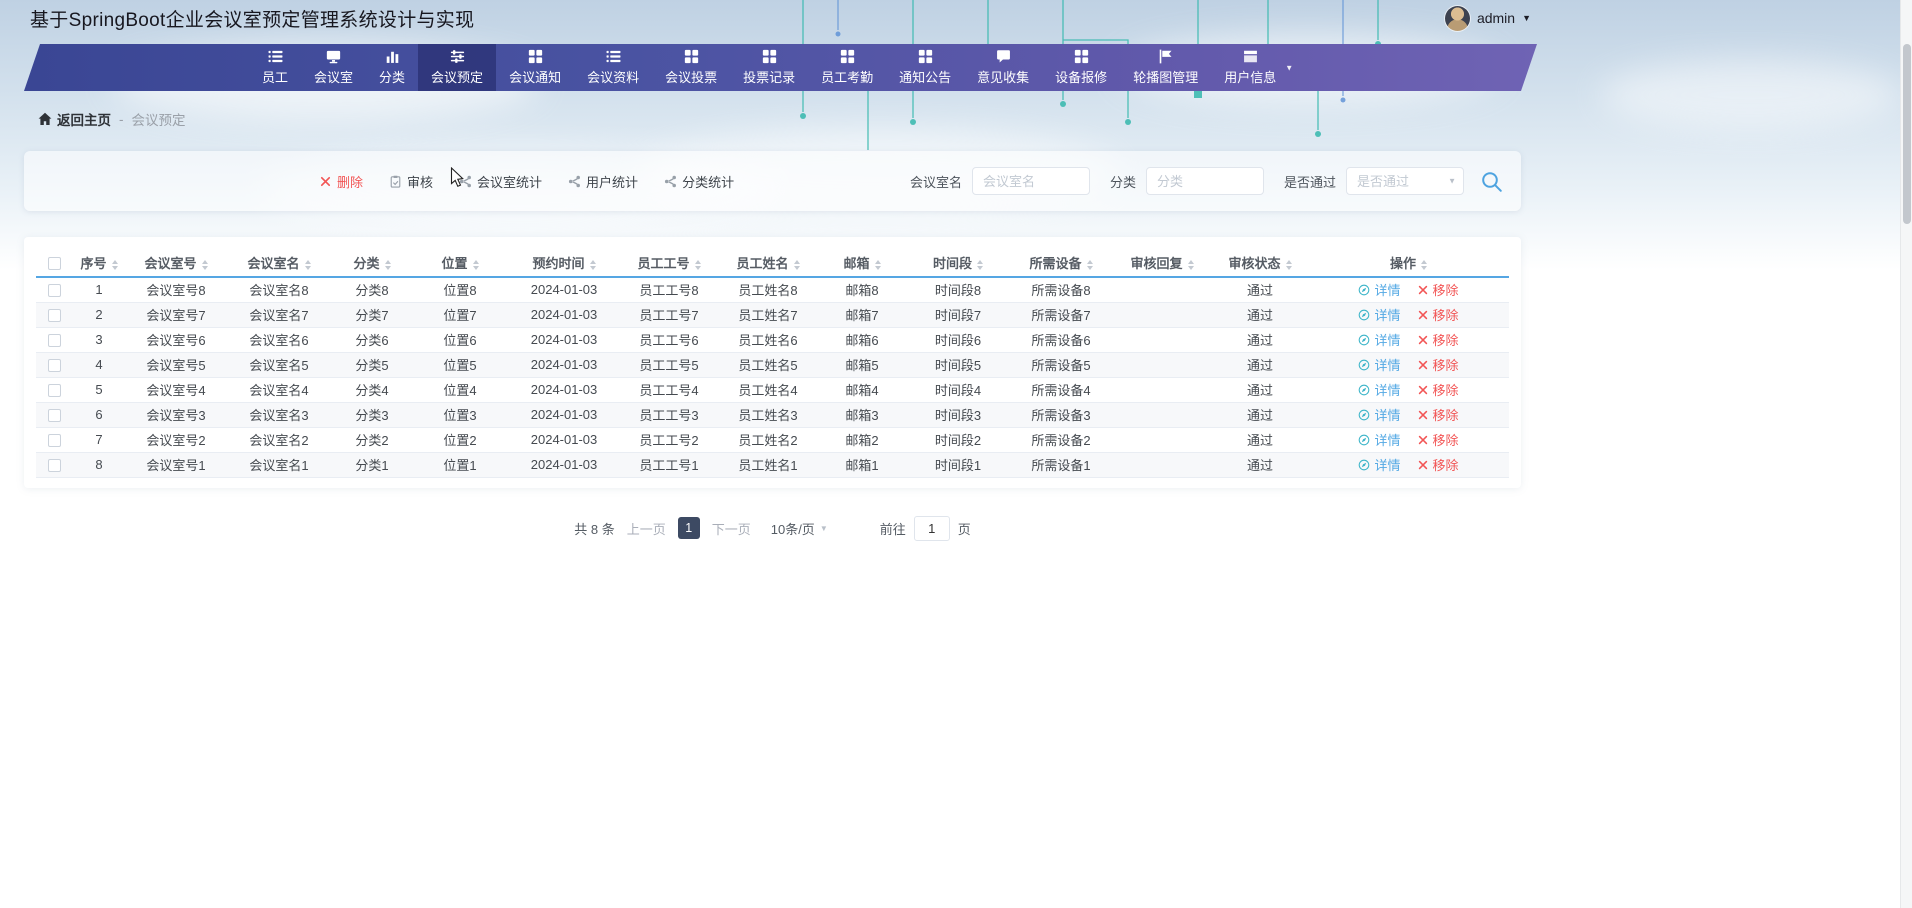 The image size is (1912, 908). What do you see at coordinates (460, 263) in the screenshot?
I see `column-header: 位置` at bounding box center [460, 263].